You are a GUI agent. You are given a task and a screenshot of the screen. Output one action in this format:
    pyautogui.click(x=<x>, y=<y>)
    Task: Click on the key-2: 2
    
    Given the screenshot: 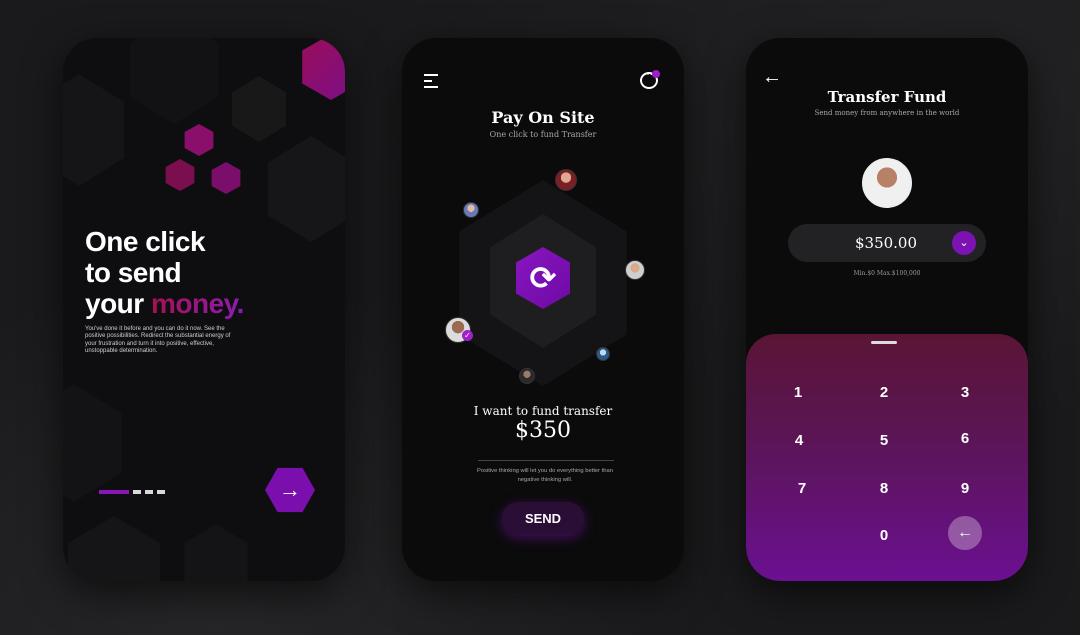 What is the action you would take?
    pyautogui.click(x=884, y=392)
    